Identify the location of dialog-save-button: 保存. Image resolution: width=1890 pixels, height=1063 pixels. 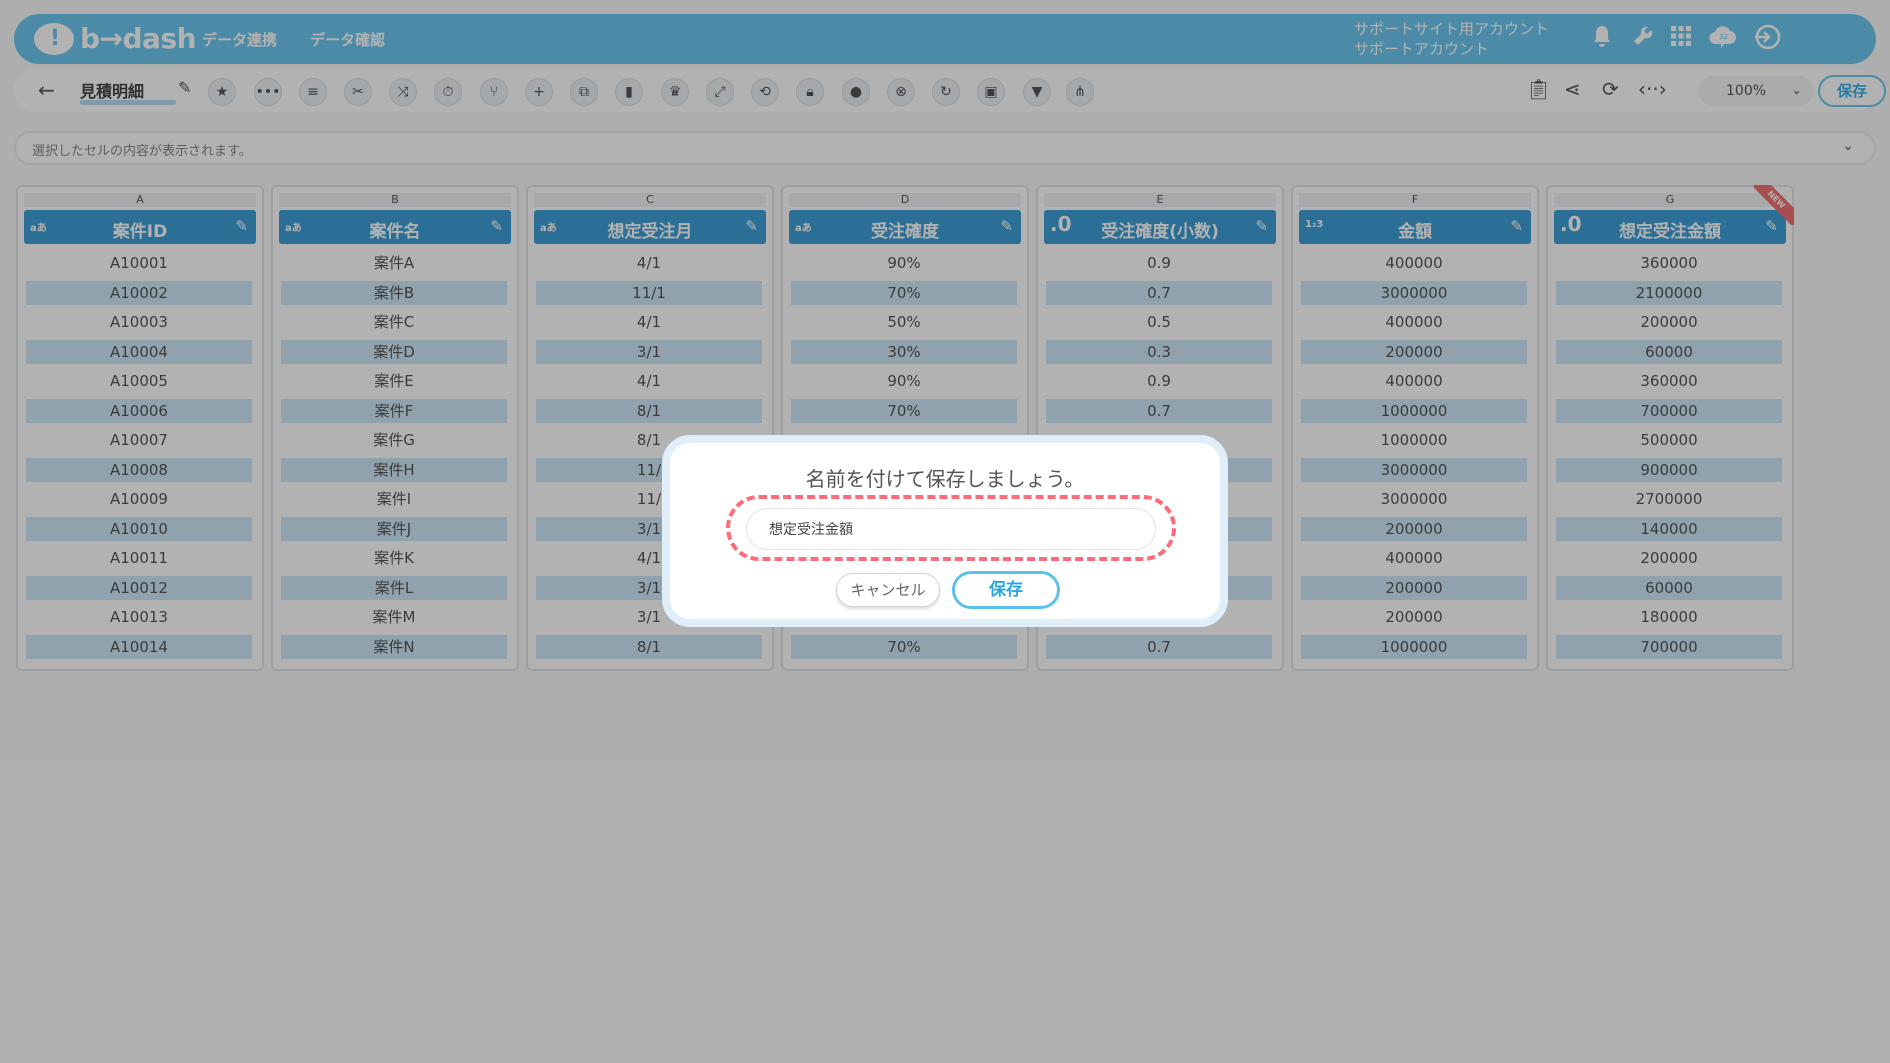
(1006, 590).